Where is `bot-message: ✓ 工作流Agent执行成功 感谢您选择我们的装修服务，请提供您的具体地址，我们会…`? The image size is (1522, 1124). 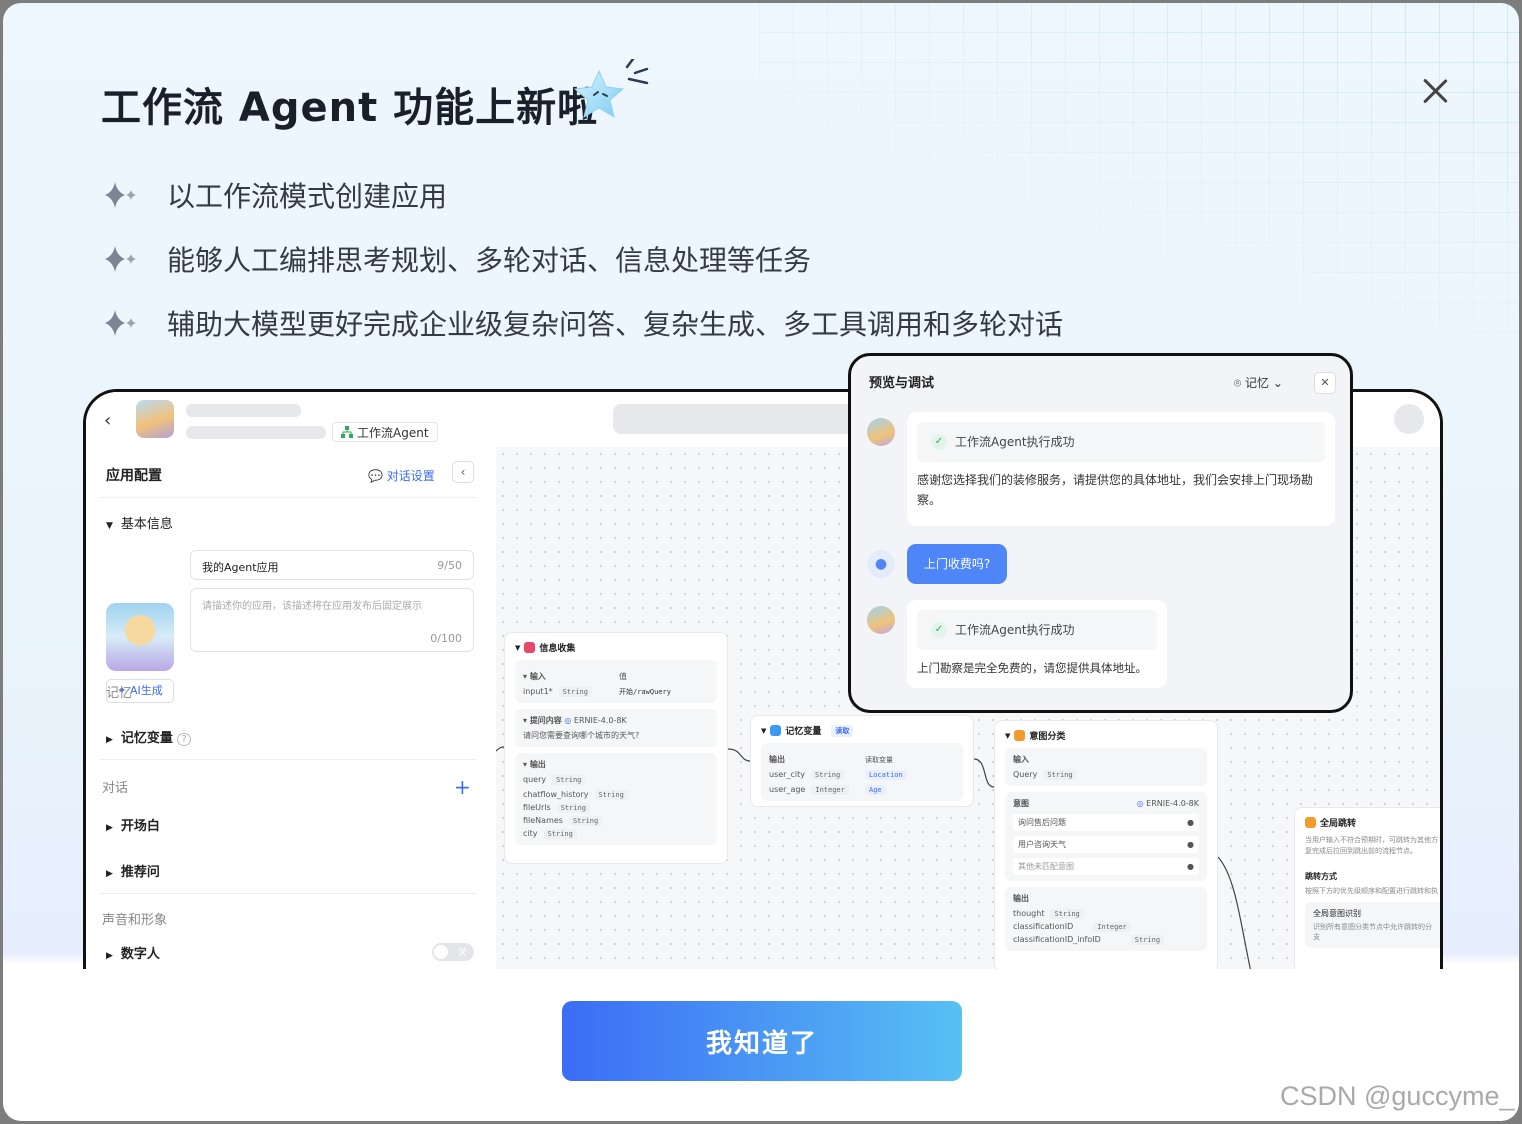 bot-message: ✓ 工作流Agent执行成功 感谢您选择我们的装修服务，请提供您的具体地址，我们会… is located at coordinates (1121, 469).